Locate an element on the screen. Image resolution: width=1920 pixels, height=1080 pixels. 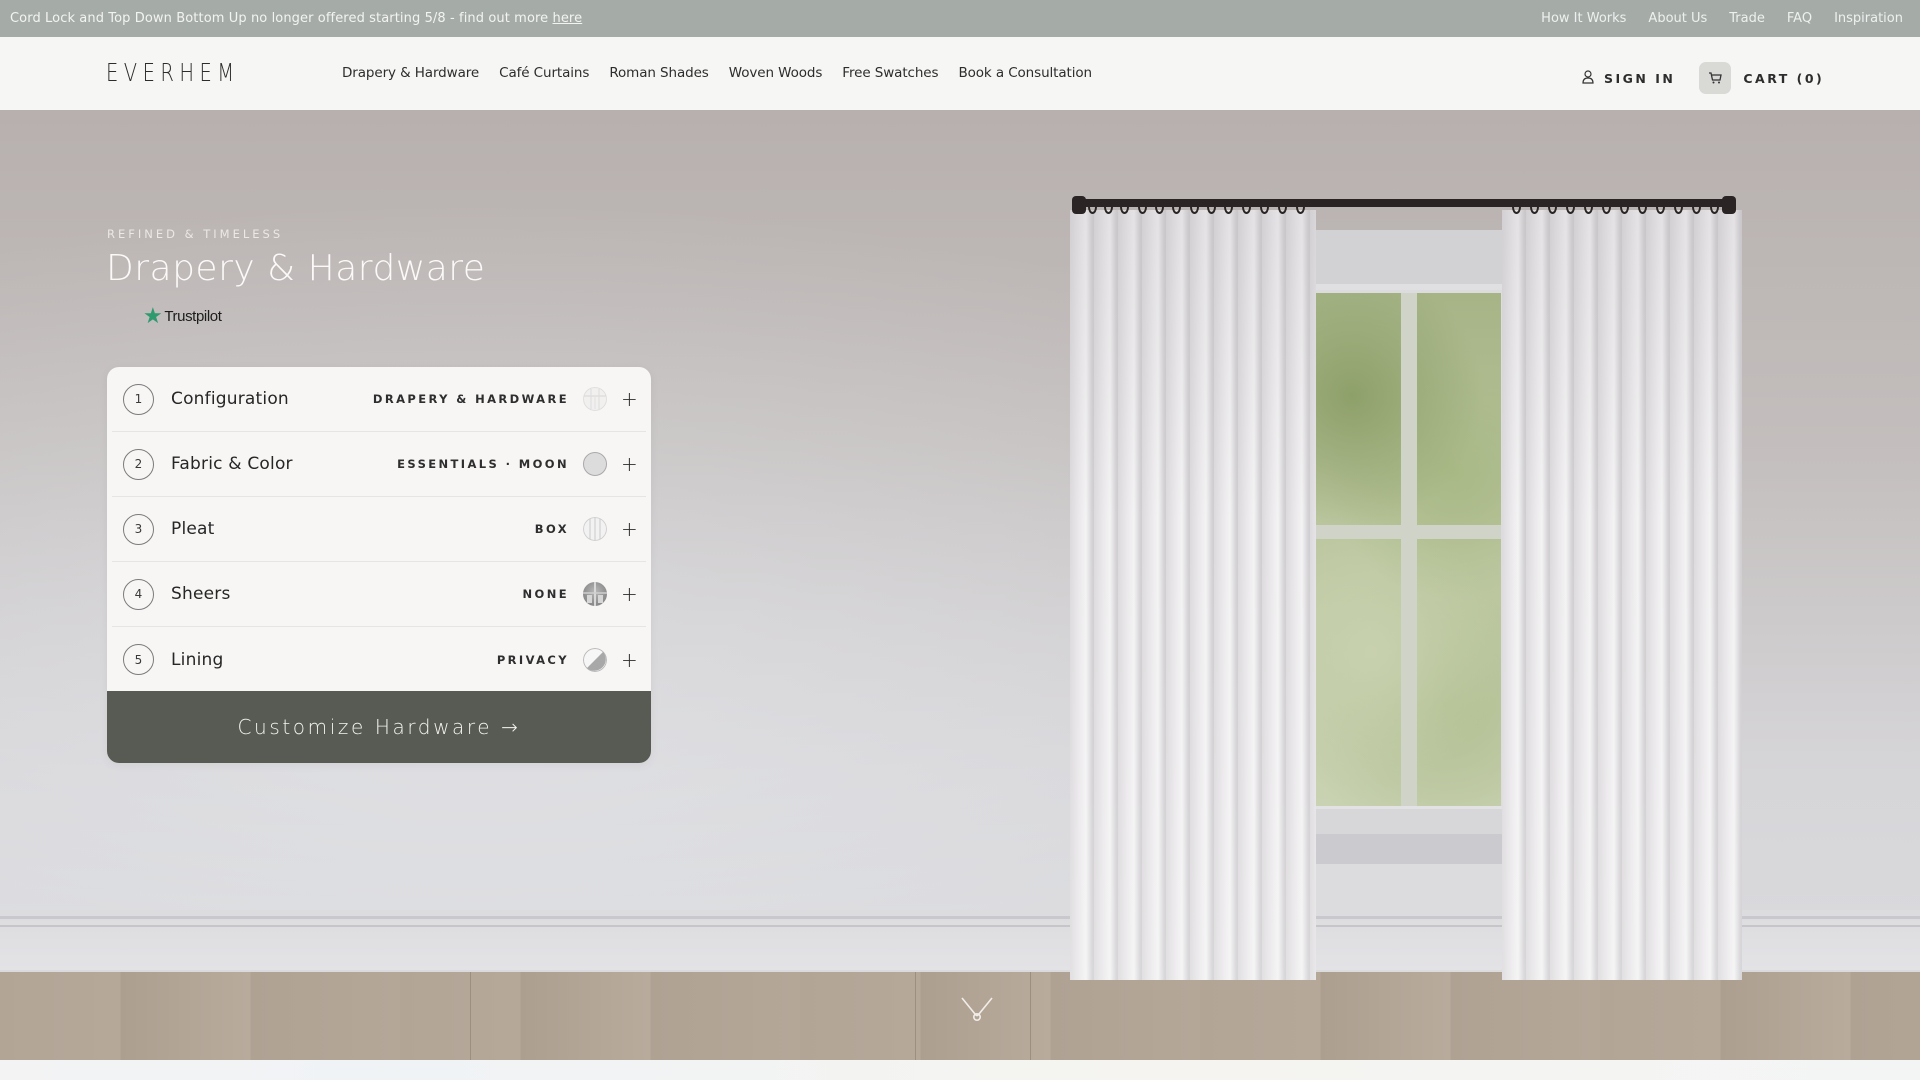
account-area: SIGN IN CART (0) is located at coordinates (1703, 78).